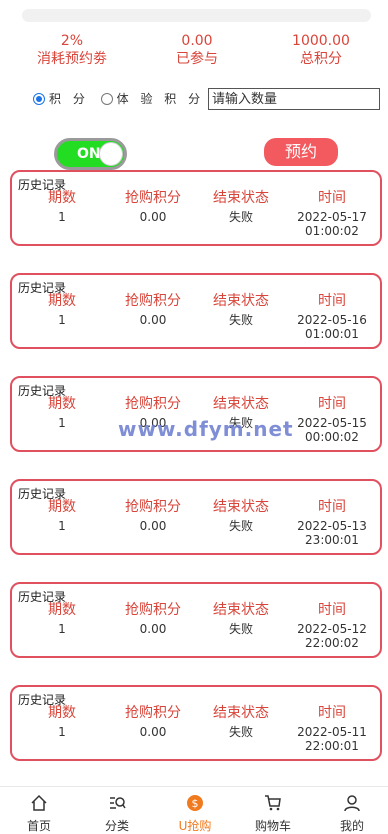  Describe the element at coordinates (197, 50) in the screenshot. I see `stat-participated: 0.00 已参与` at that location.